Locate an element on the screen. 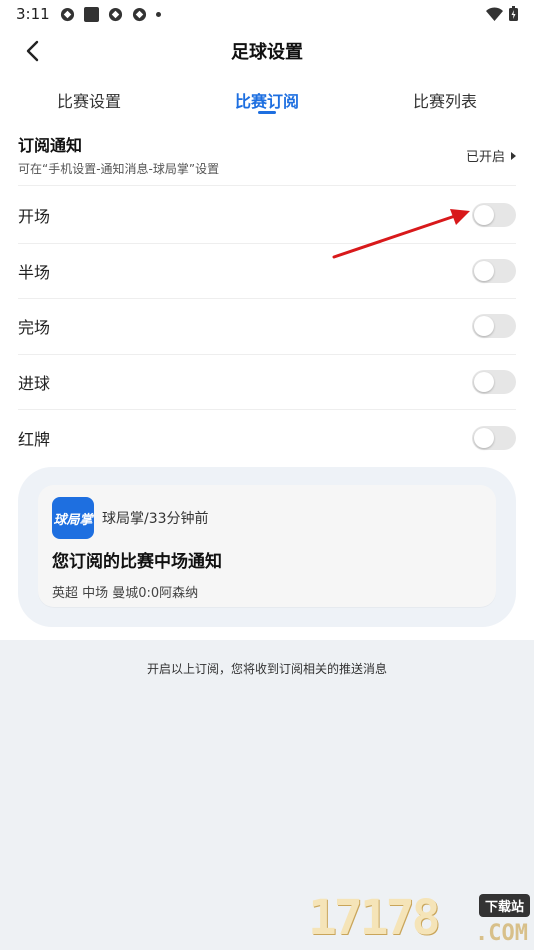  event-label: 进球 is located at coordinates (34, 384).